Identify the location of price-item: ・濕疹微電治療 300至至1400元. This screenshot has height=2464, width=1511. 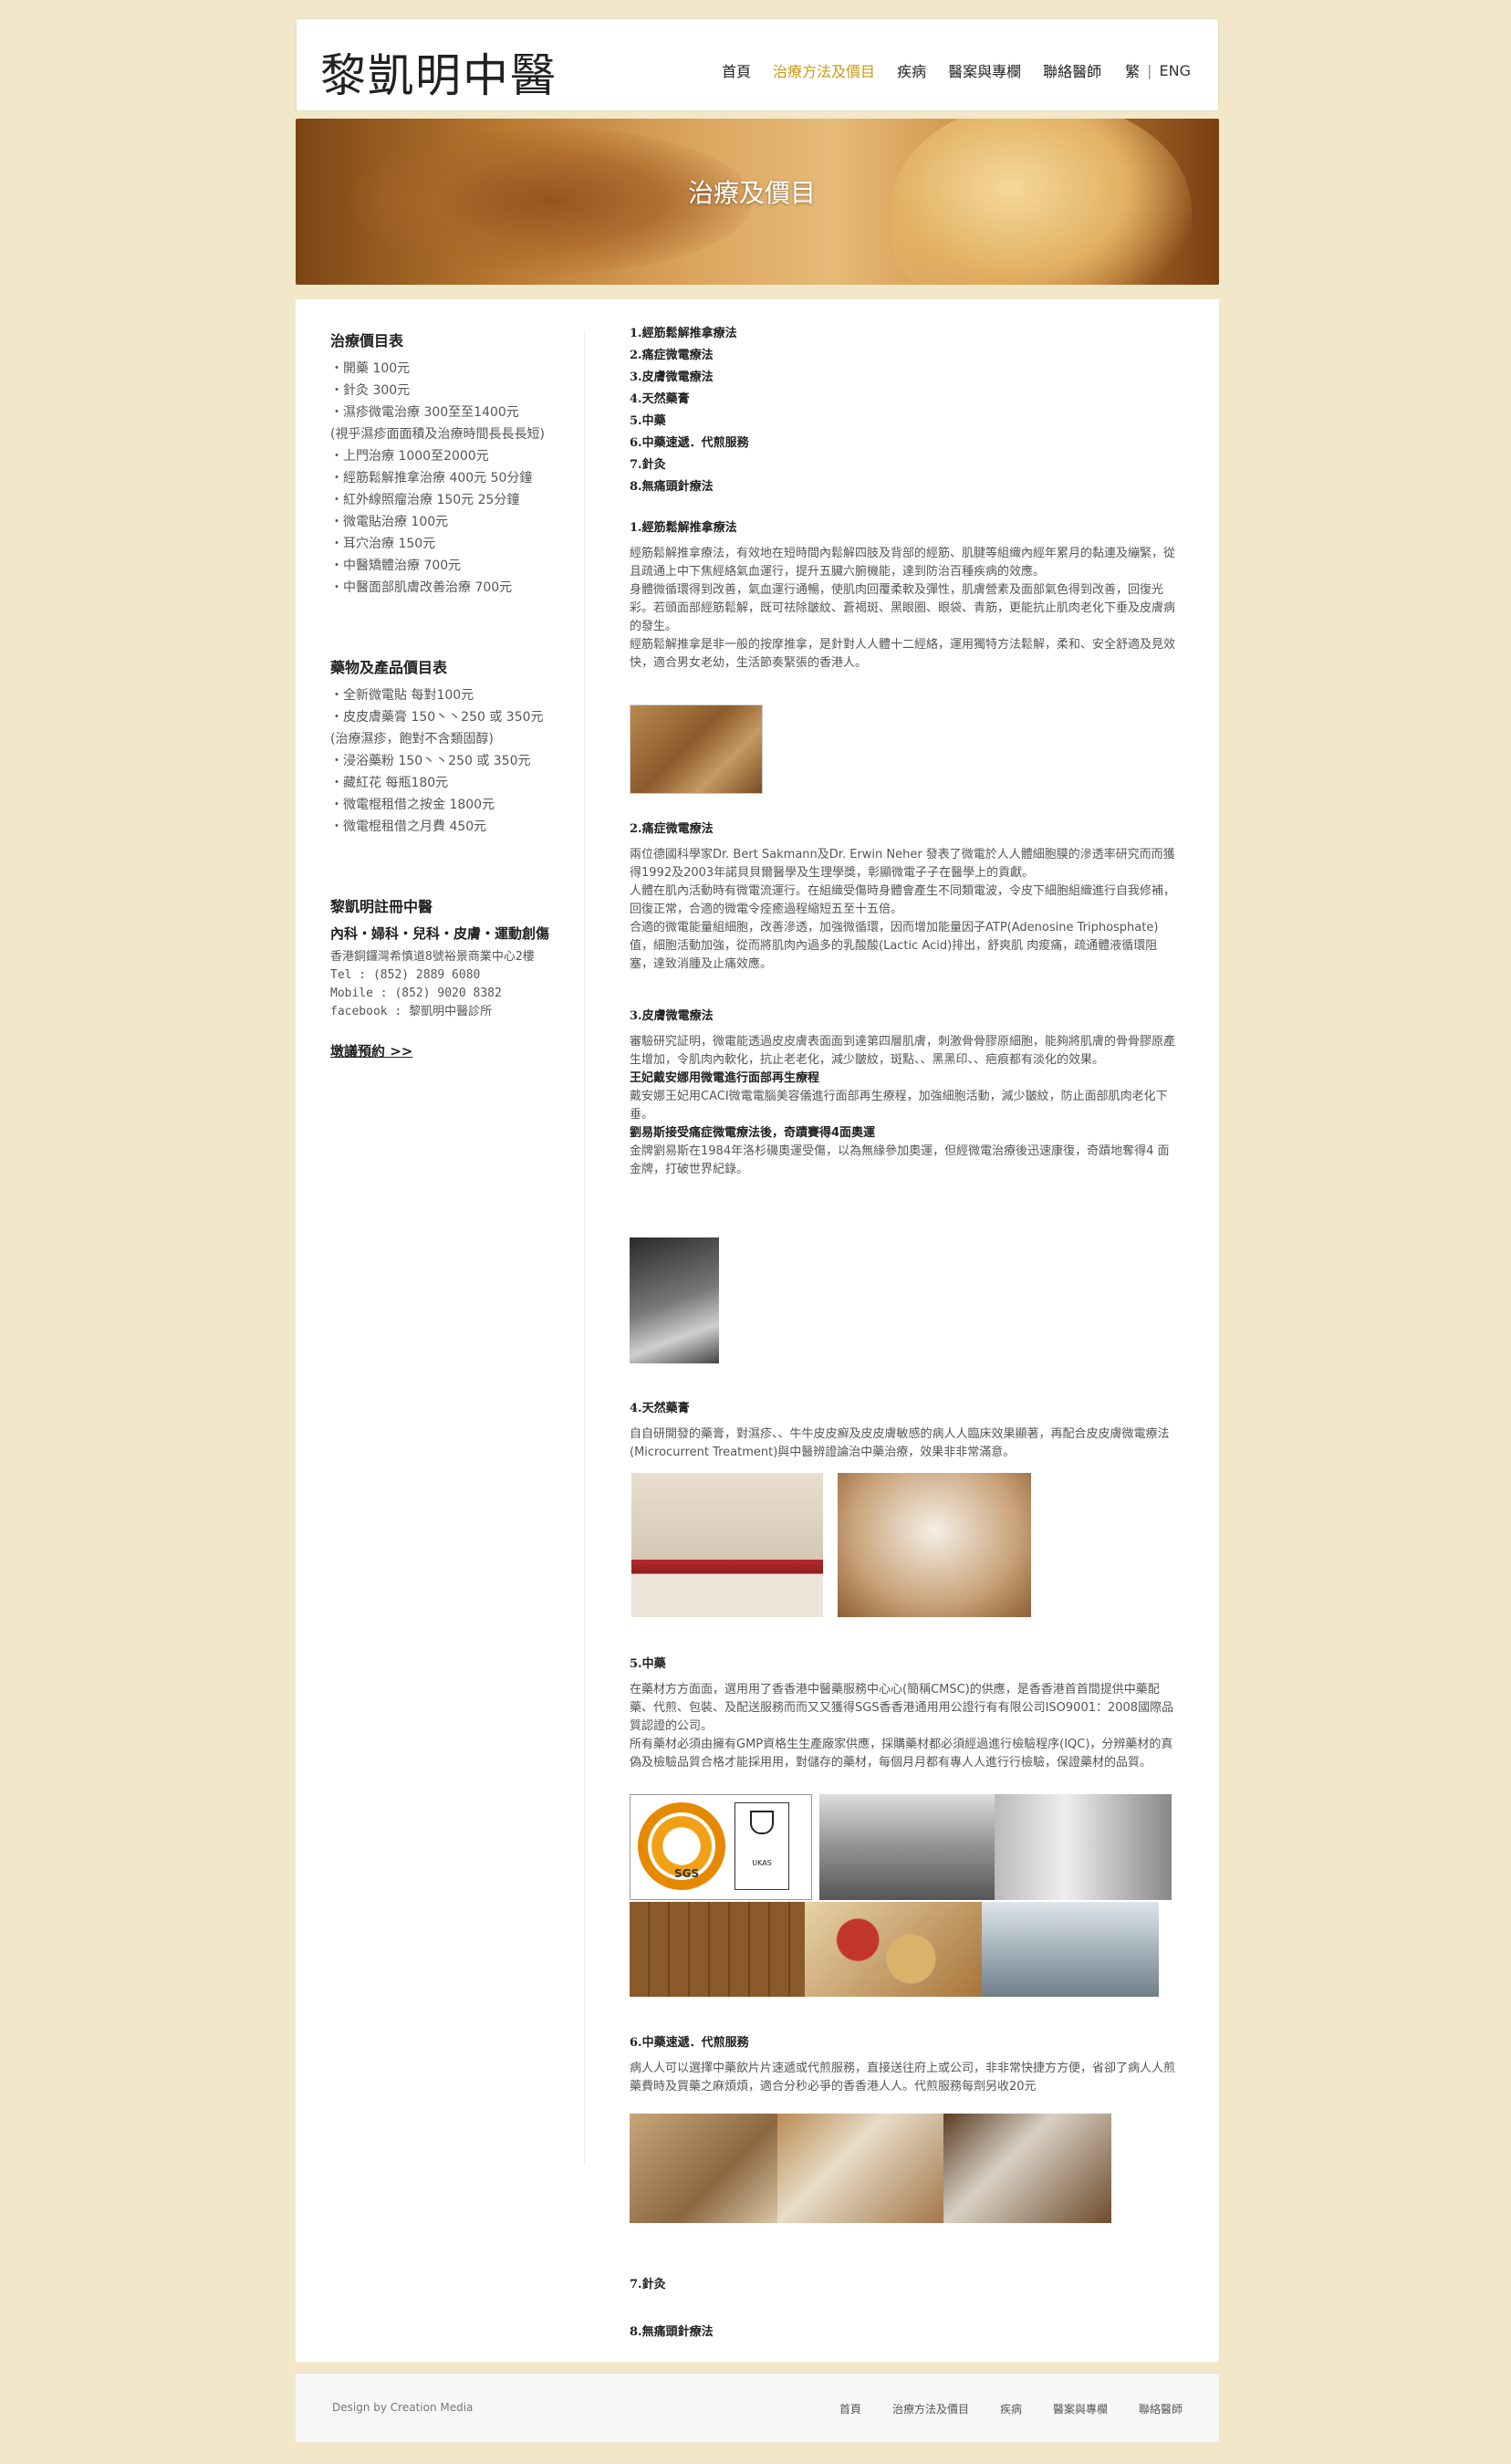
(425, 412).